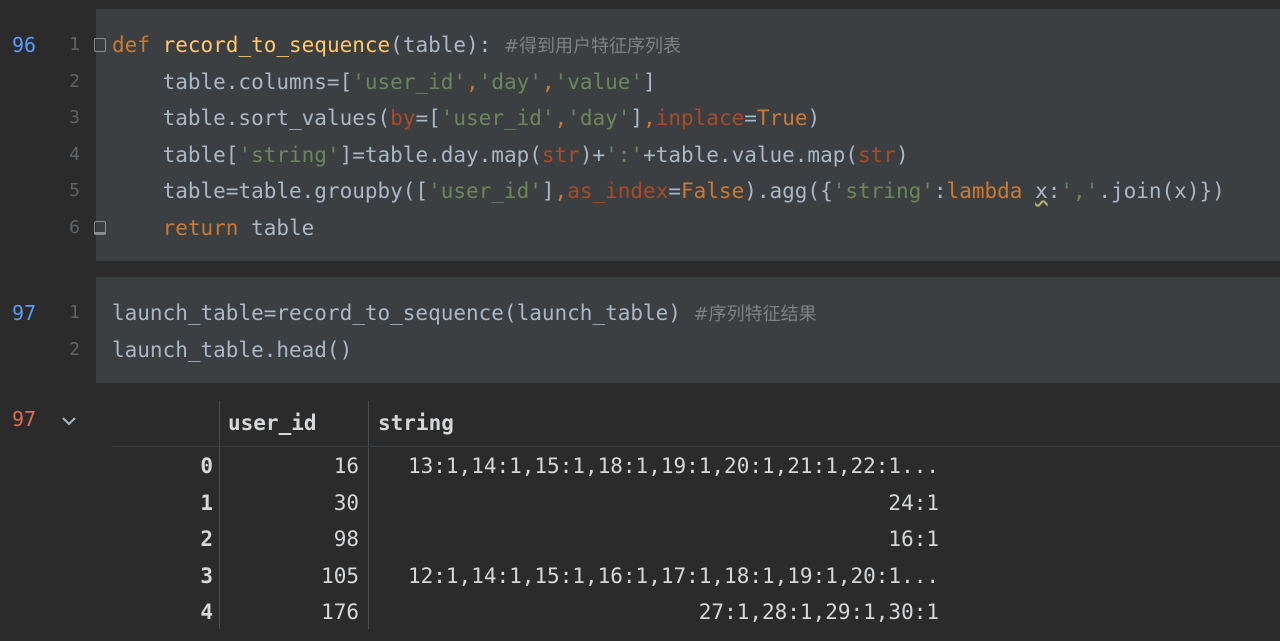 This screenshot has height=641, width=1280. I want to click on cell-user-id: 105, so click(340, 575).